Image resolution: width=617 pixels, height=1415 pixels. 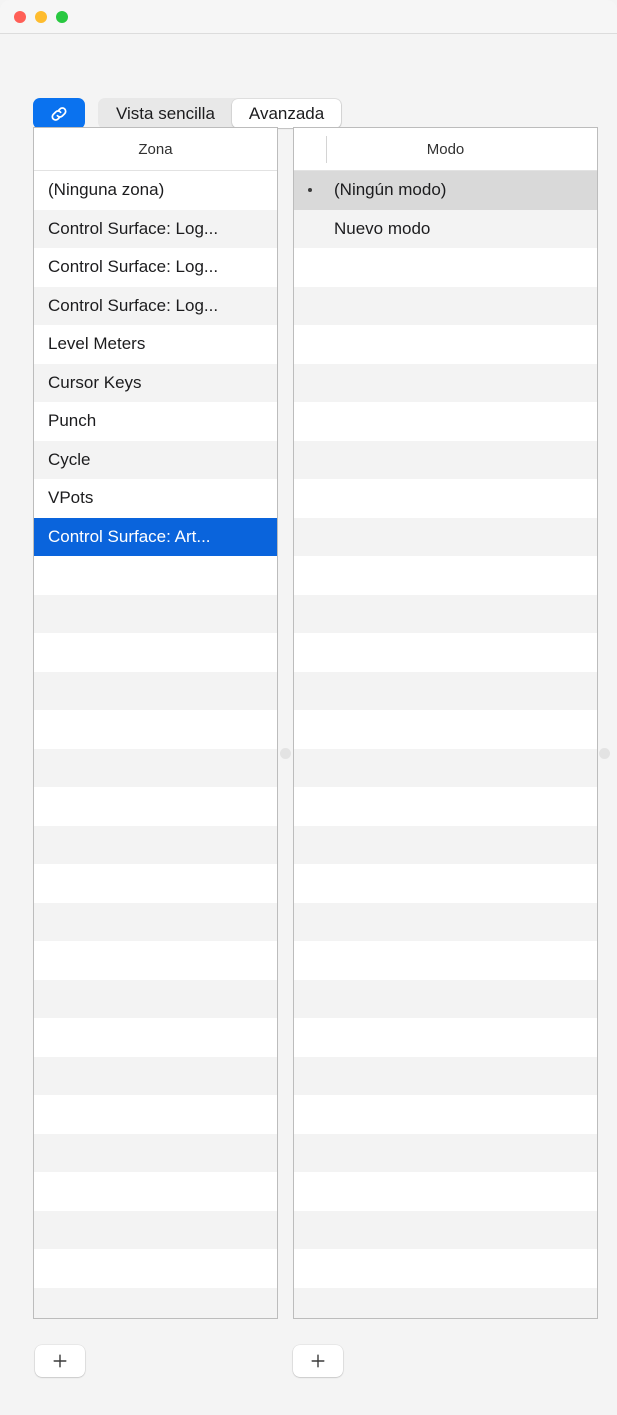 I want to click on list-item: Cycle, so click(x=155, y=459).